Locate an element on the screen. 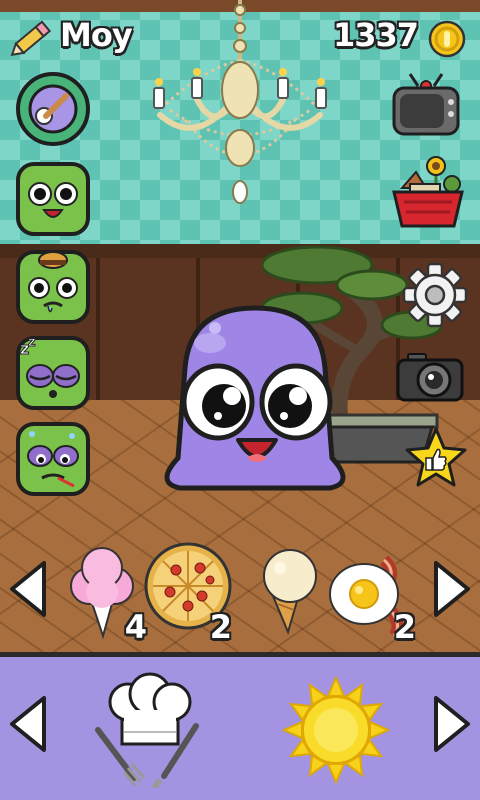  gear-icon is located at coordinates (435, 295).